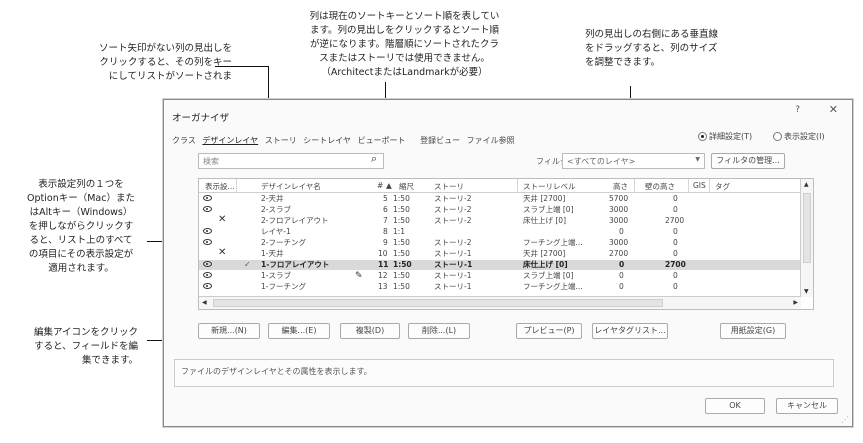 The image size is (863, 443). What do you see at coordinates (806, 184) in the screenshot?
I see `scroll-up-icon: ▲` at bounding box center [806, 184].